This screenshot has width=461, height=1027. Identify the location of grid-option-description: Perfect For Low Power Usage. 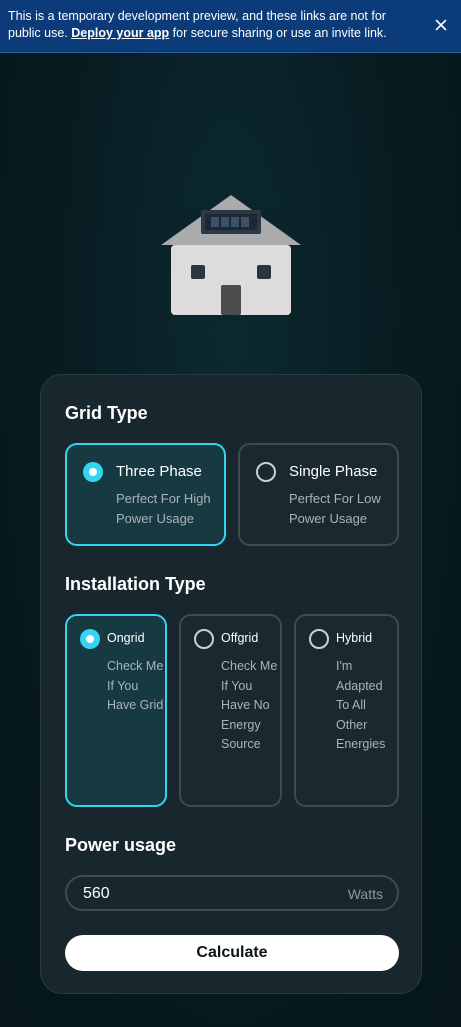
(335, 508).